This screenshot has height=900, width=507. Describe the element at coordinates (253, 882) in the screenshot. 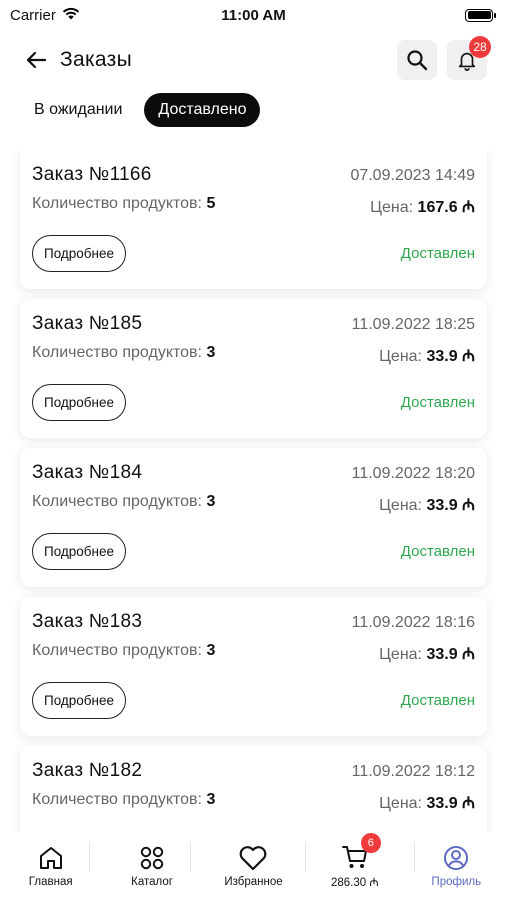

I see `nav-favorites-label: Избранное` at that location.